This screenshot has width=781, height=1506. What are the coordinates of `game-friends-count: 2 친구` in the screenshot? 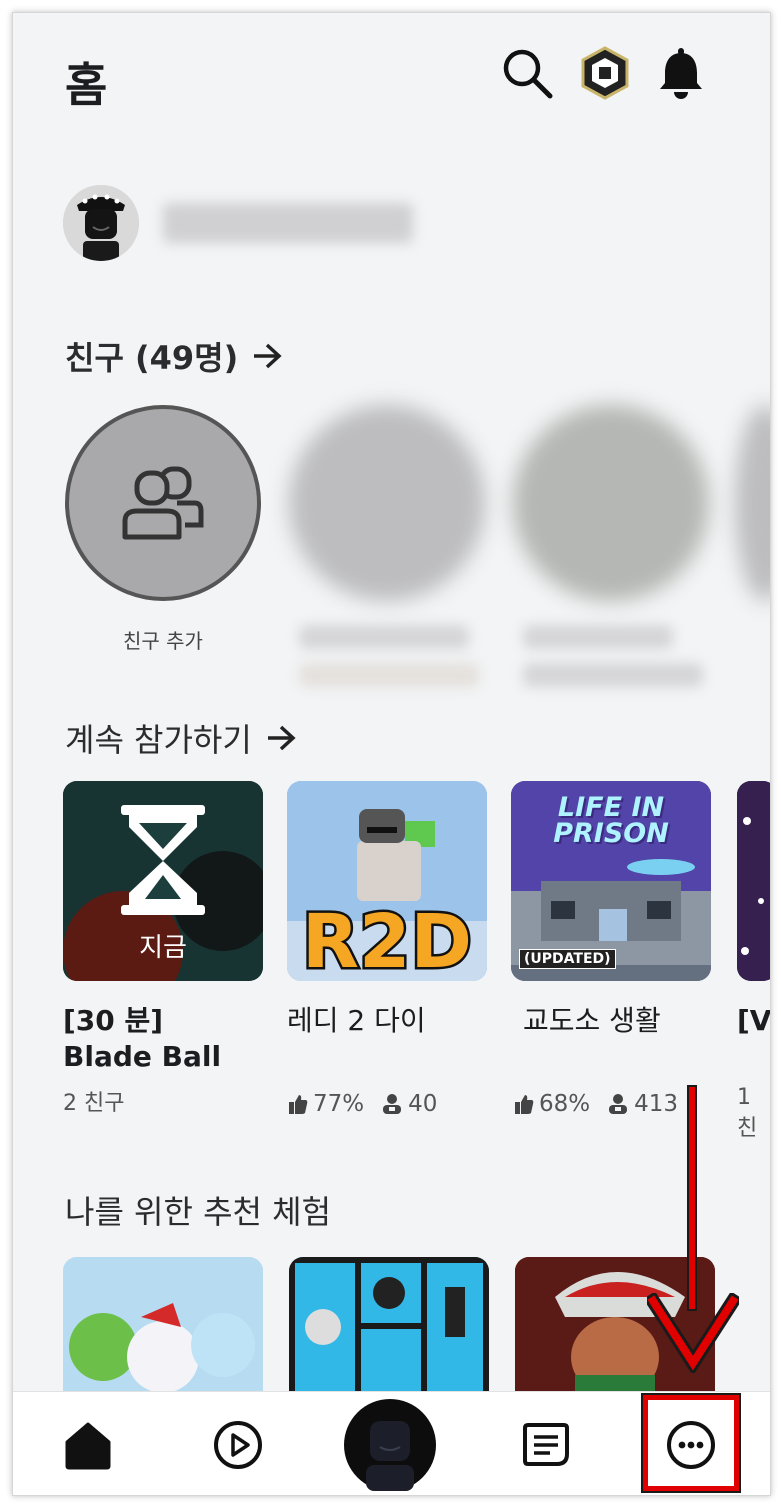 It's located at (94, 1103).